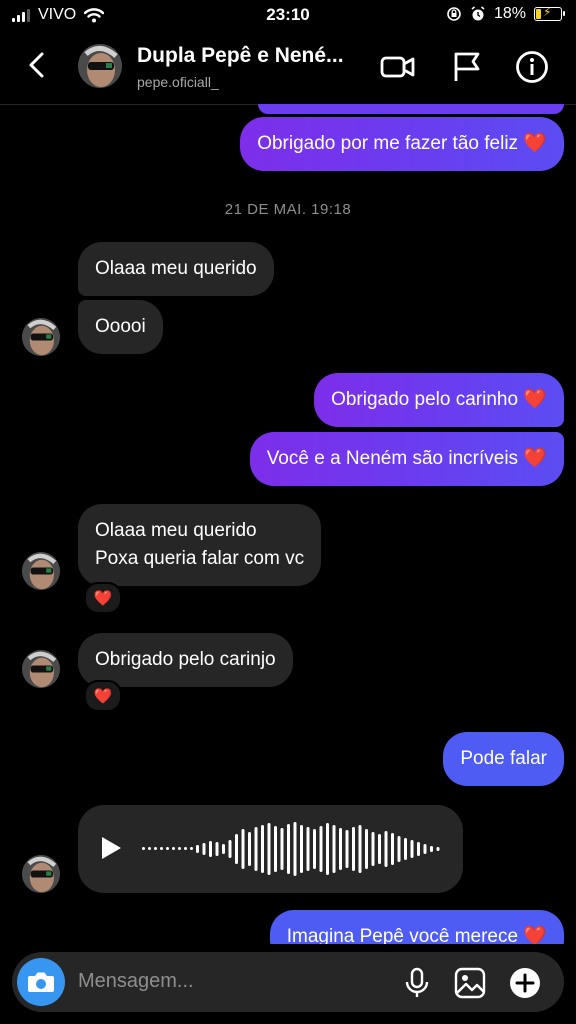 This screenshot has height=1024, width=576. I want to click on message-bubble-outgoing: Obrigado pelo carinho ❤️, so click(439, 400).